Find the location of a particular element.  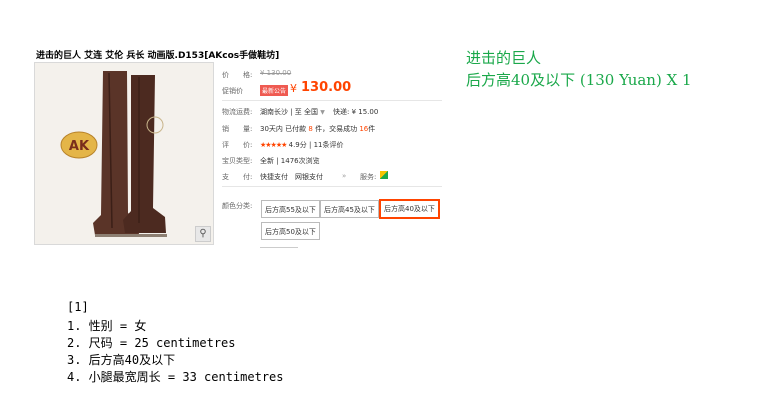

option-button-55: 后方高55及以下 is located at coordinates (290, 209).